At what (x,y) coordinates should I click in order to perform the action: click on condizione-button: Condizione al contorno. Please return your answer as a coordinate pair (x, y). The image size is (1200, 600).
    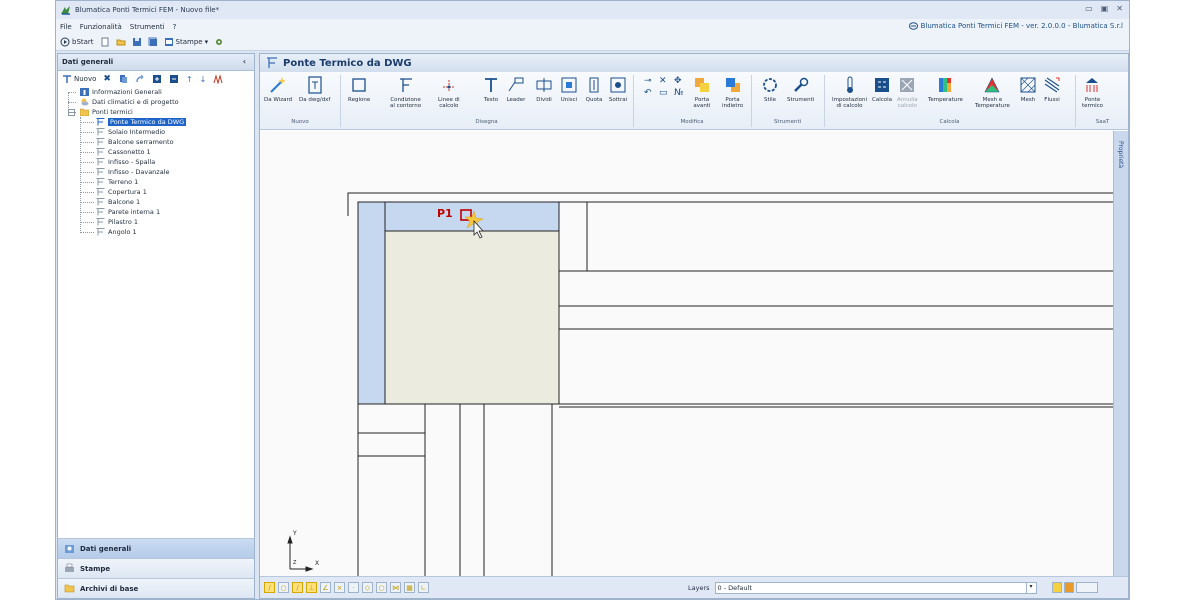
    Looking at the image, I should click on (405, 92).